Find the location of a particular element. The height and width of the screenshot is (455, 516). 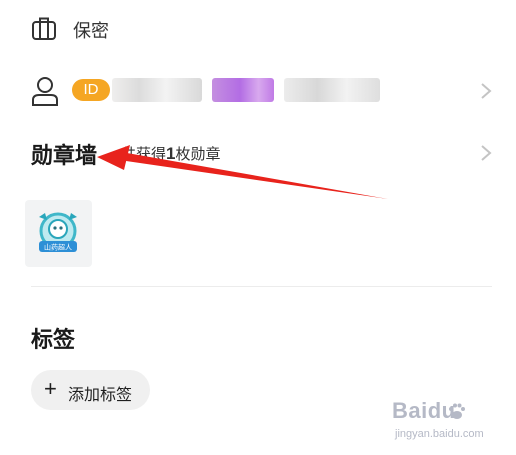

badge-count-prefix: 共获得 is located at coordinates (144, 154).